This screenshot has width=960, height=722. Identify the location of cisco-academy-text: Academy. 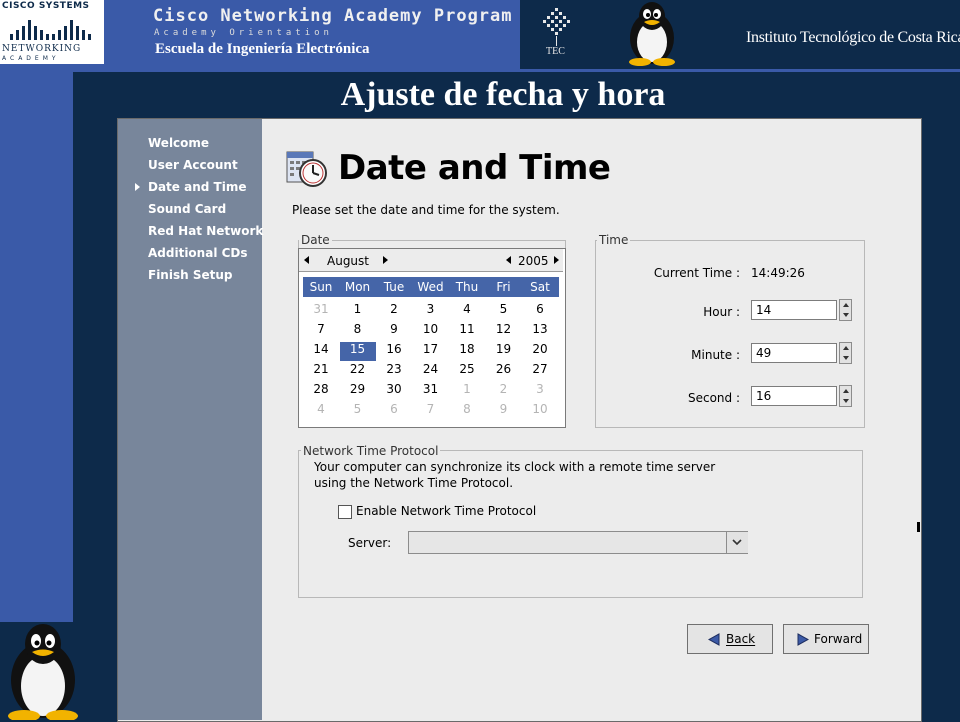
(31, 58).